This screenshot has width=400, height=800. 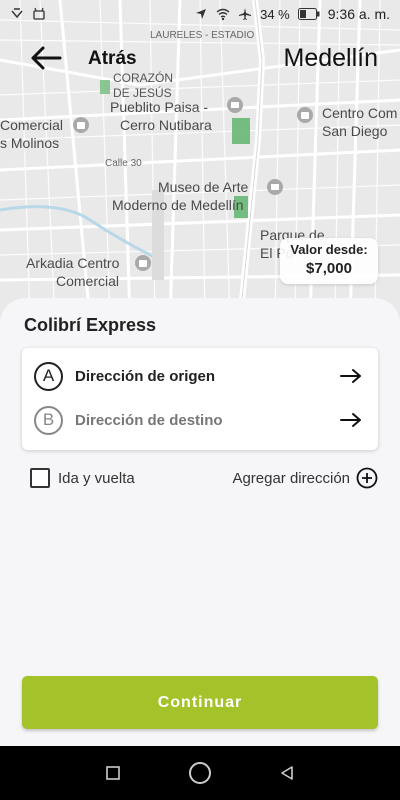 I want to click on price-chip: Valor desde: $7,000, so click(x=329, y=261).